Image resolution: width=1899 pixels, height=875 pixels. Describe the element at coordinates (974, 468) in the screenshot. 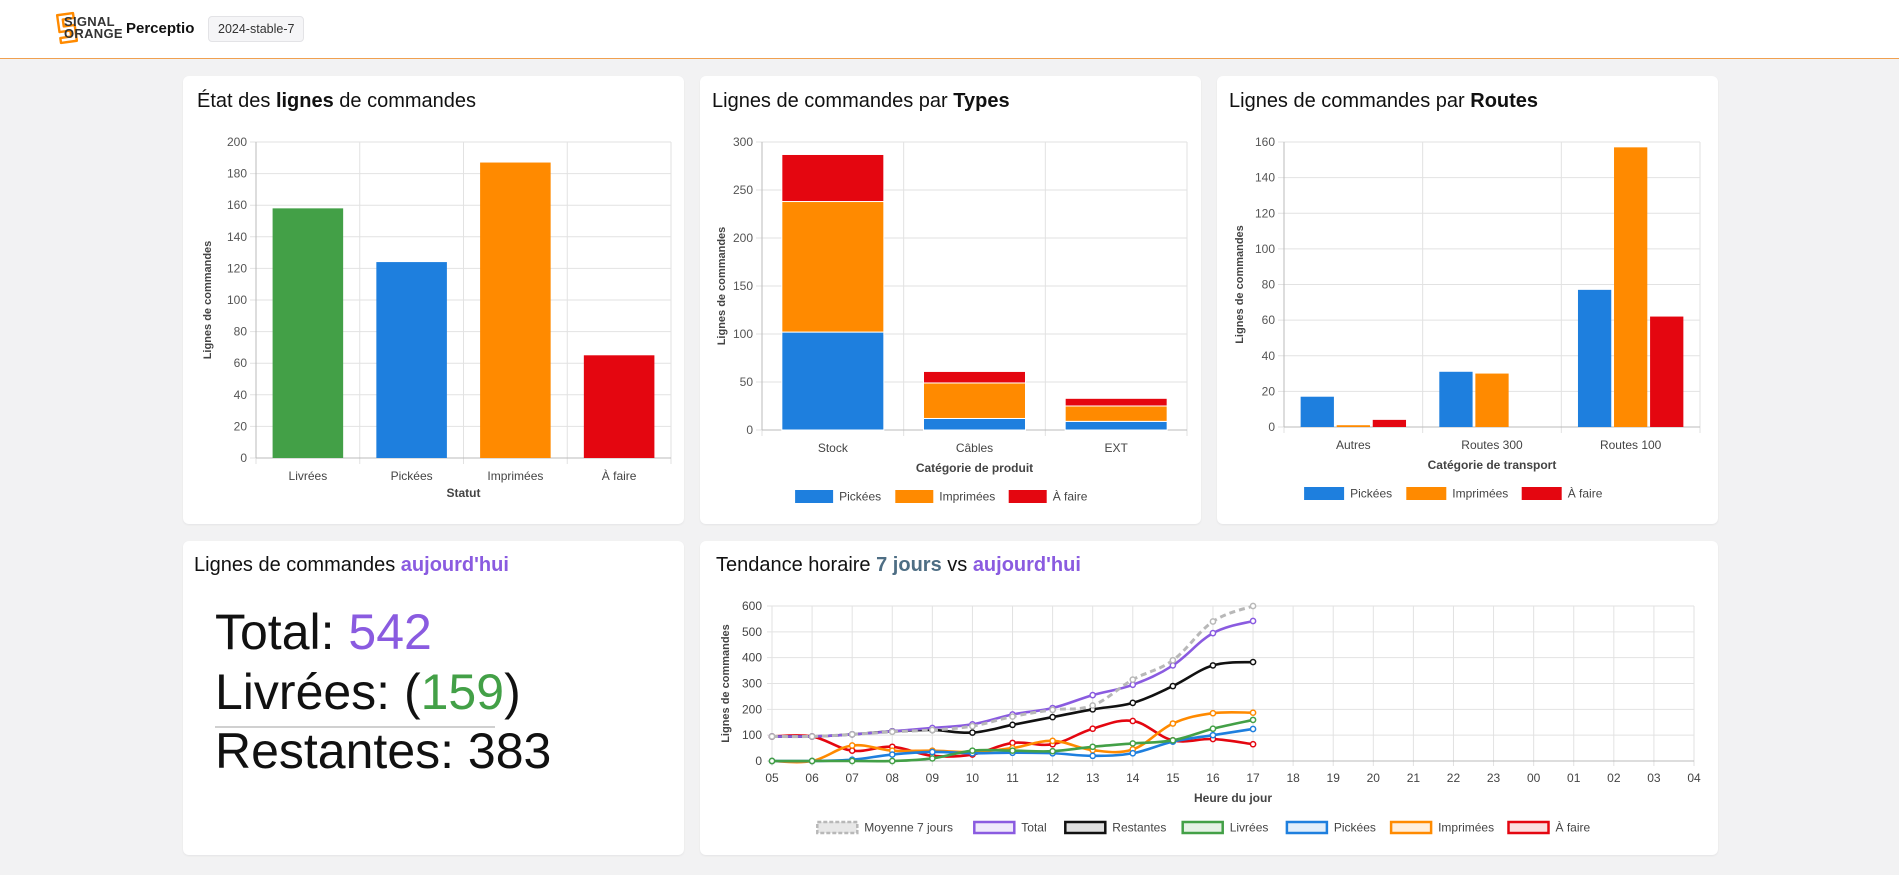

I see `x-axis-title: Catégorie de produit` at that location.